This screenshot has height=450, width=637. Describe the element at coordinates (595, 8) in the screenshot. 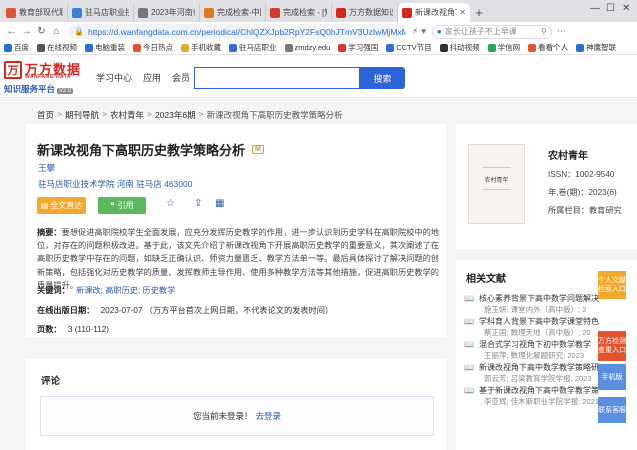

I see `minimize-icon: —` at that location.